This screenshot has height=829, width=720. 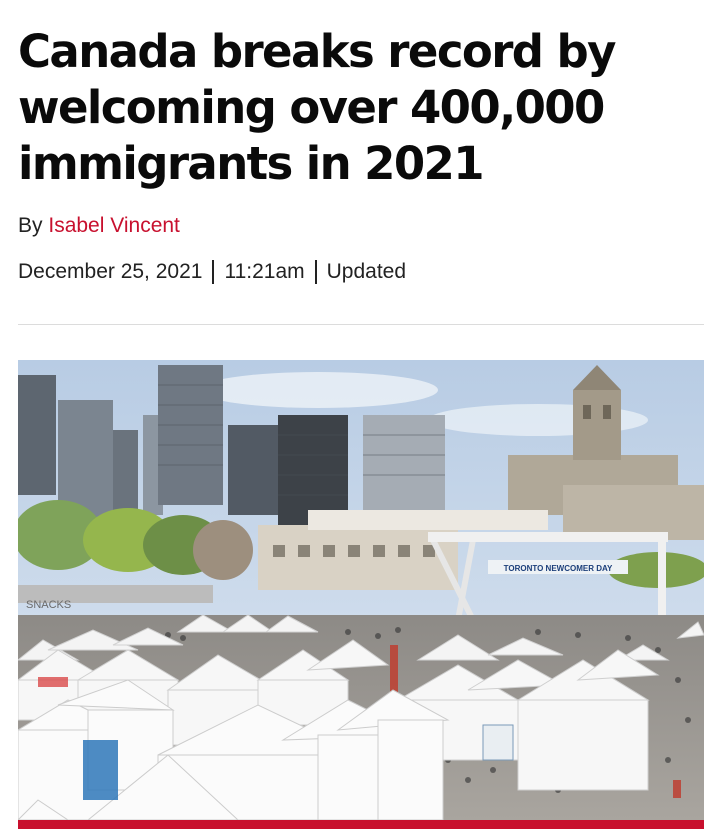 What do you see at coordinates (110, 271) in the screenshot?
I see `publish-date: December 25, 2021` at bounding box center [110, 271].